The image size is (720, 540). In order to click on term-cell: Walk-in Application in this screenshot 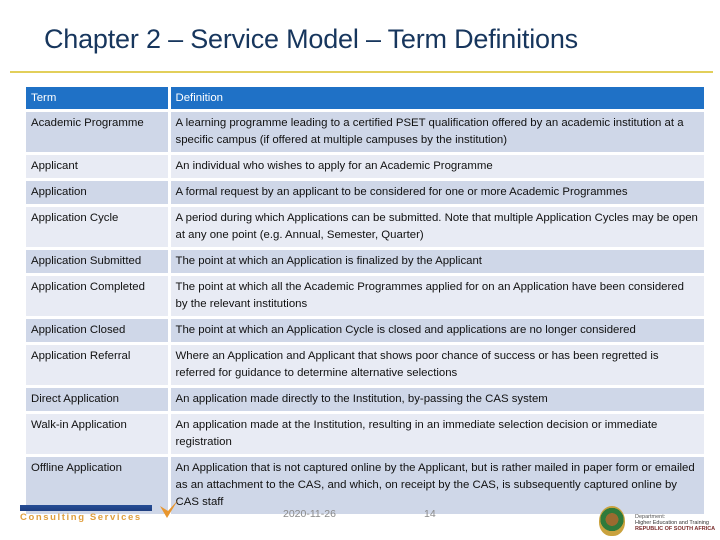, I will do `click(98, 433)`.